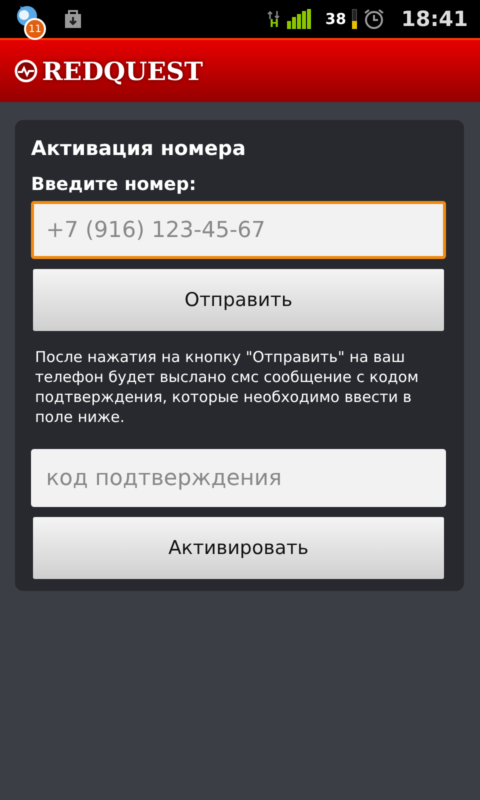  I want to click on form-title: Активация номера, so click(139, 148).